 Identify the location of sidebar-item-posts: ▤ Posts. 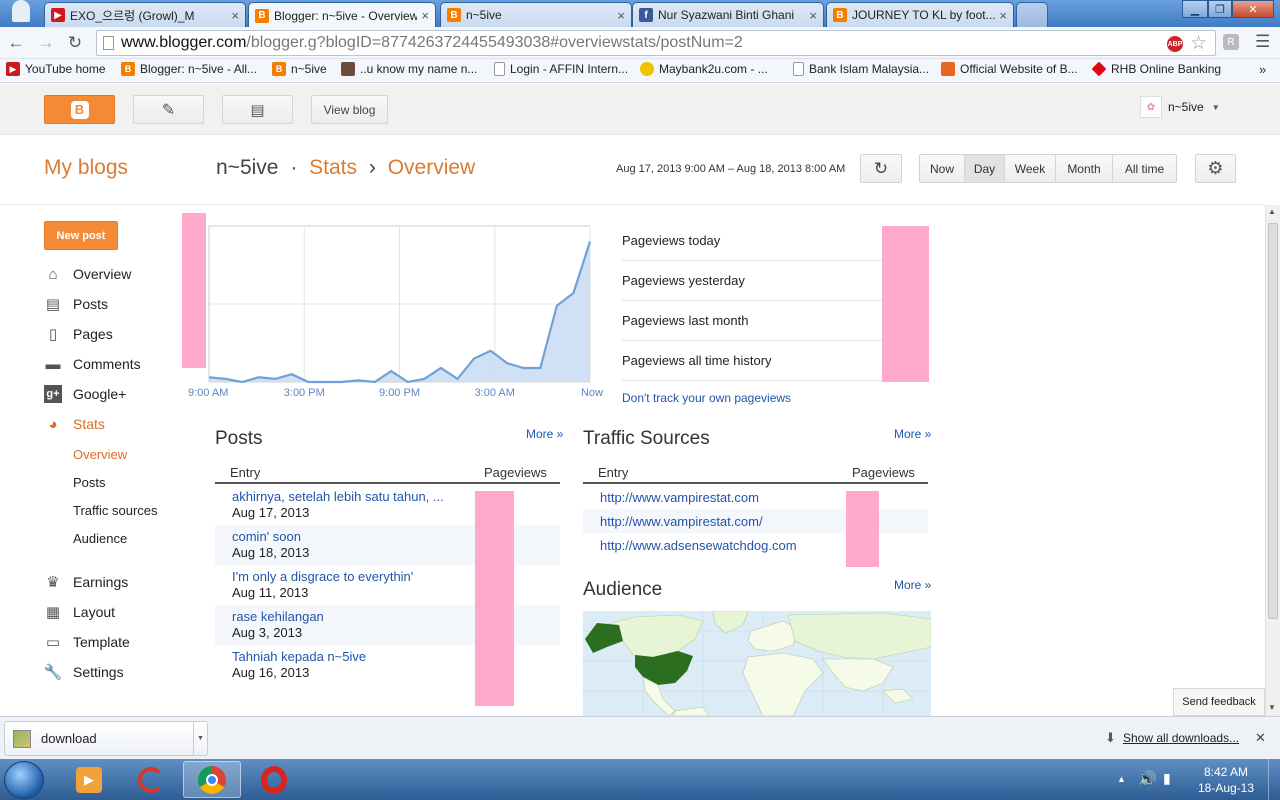
(76, 304).